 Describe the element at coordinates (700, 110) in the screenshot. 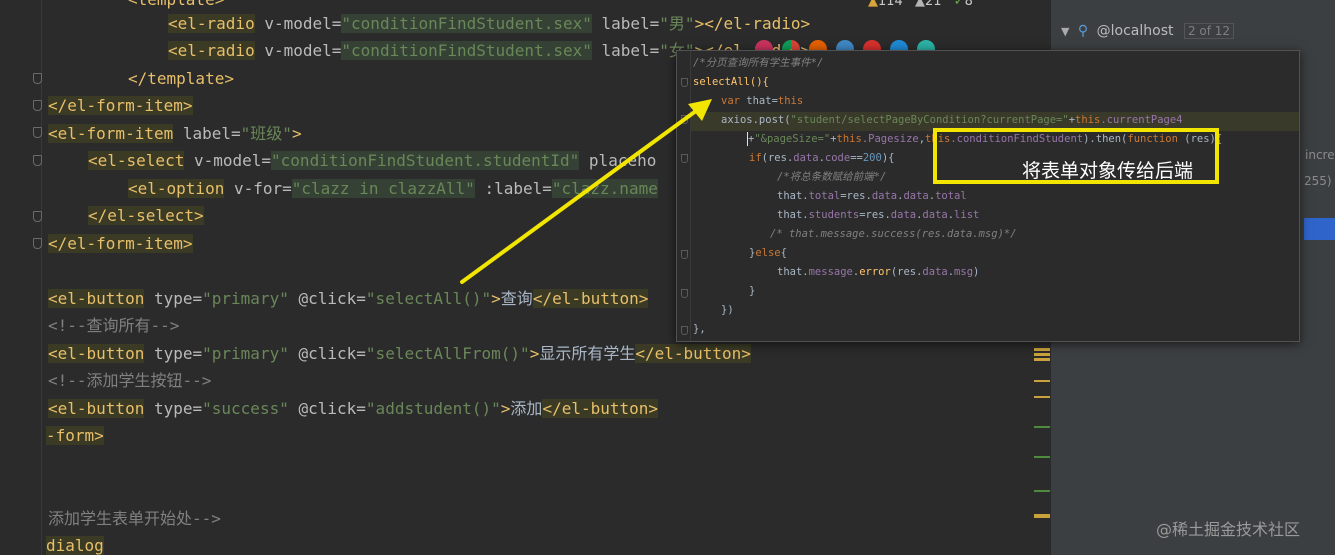

I see `arrow-head` at that location.